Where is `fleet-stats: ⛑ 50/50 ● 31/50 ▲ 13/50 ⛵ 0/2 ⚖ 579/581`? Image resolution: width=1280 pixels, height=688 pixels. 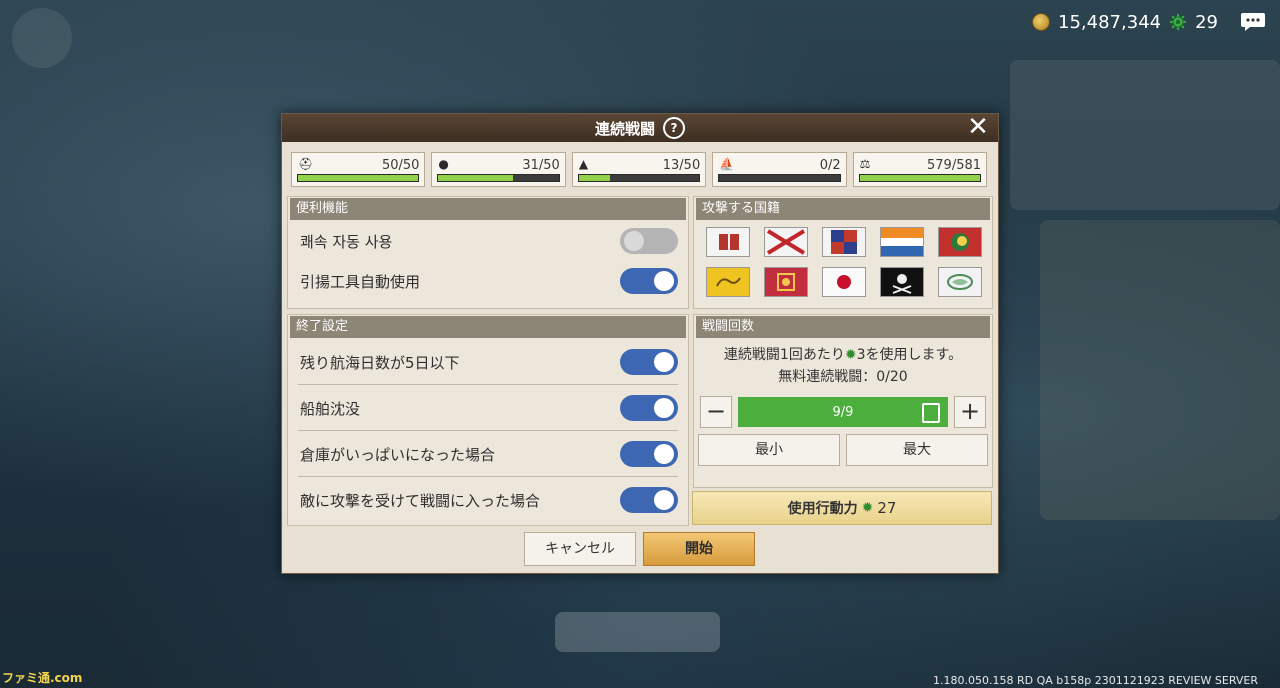
fleet-stats: ⛑ 50/50 ● 31/50 ▲ 13/50 ⛵ 0/2 ⚖ 579/581 is located at coordinates (639, 170).